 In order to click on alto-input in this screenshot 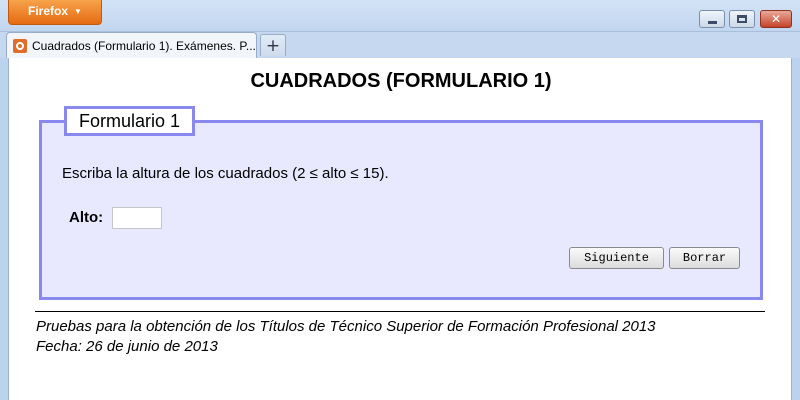, I will do `click(137, 218)`.